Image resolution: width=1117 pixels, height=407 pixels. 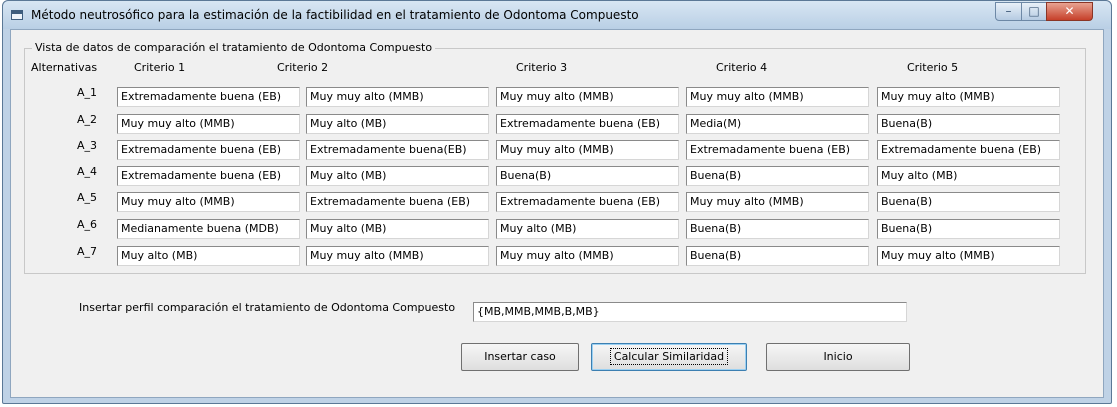 I want to click on cell-a5-criterion-5: Buena(B), so click(x=968, y=202).